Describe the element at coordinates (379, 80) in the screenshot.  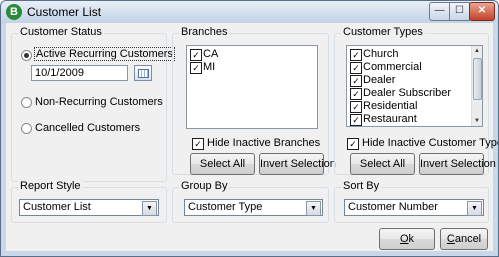
I see `customer-type-label: Dealer` at that location.